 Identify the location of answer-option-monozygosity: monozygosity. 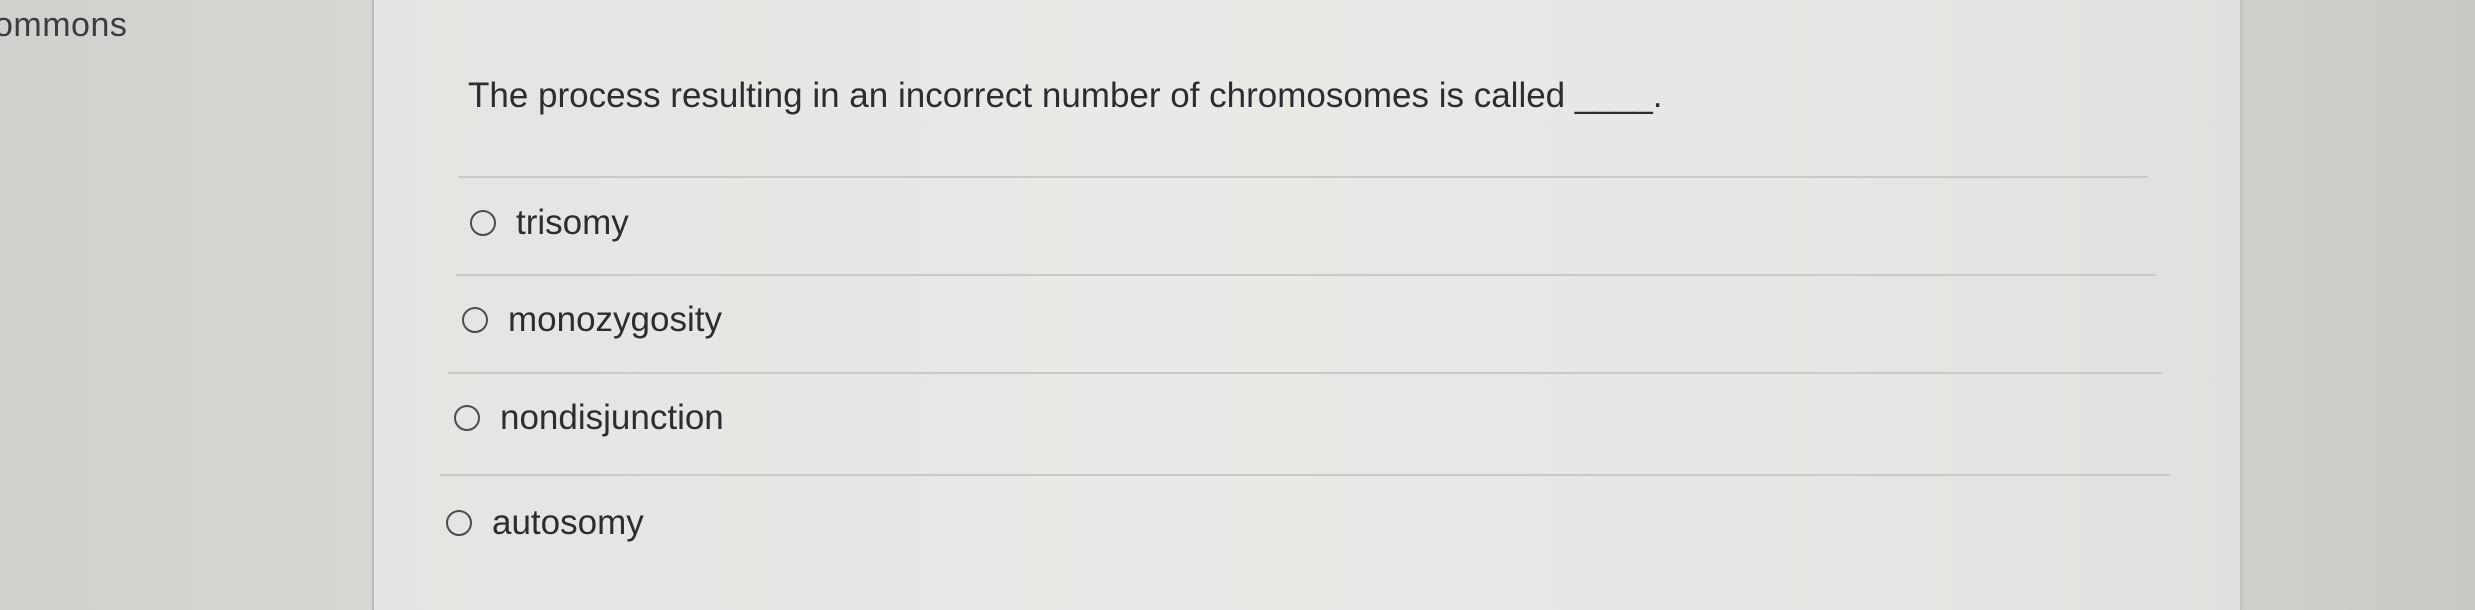
(592, 320).